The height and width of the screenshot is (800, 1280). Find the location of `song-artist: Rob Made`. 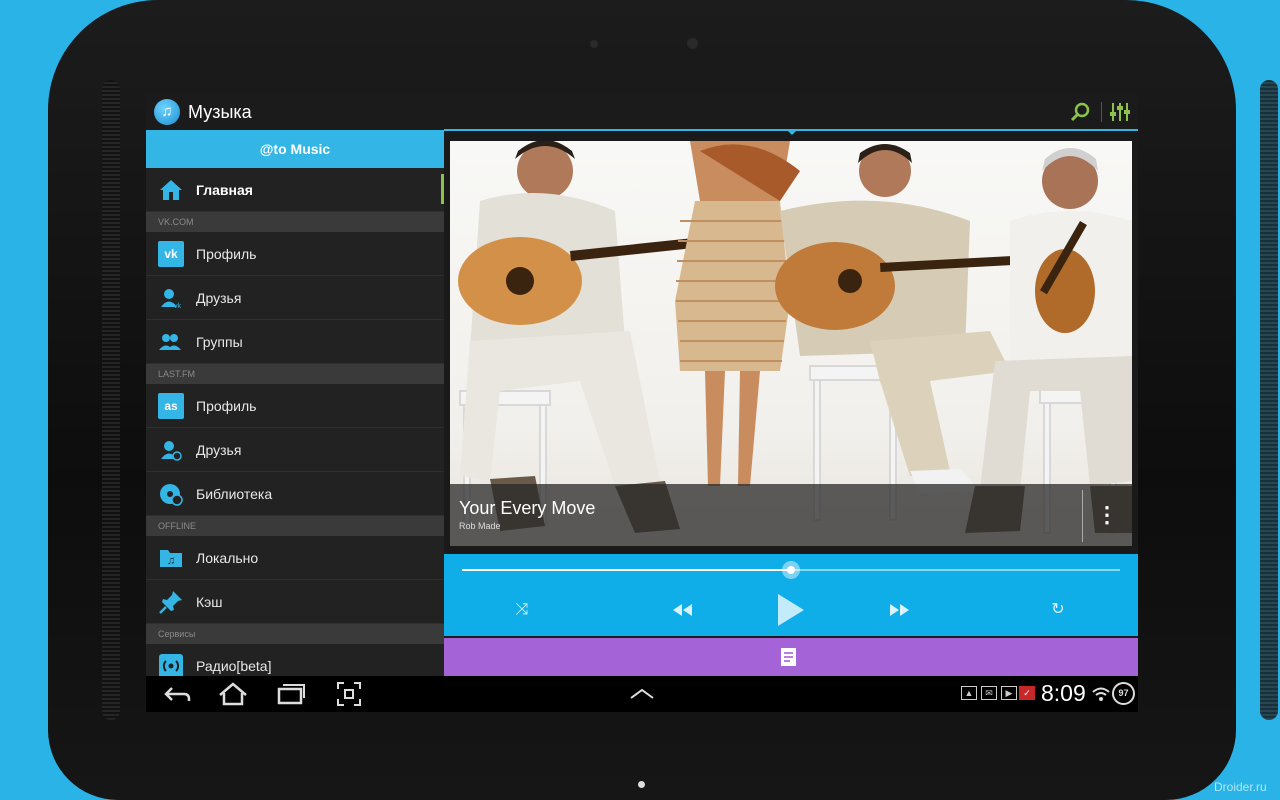

song-artist: Rob Made is located at coordinates (480, 526).